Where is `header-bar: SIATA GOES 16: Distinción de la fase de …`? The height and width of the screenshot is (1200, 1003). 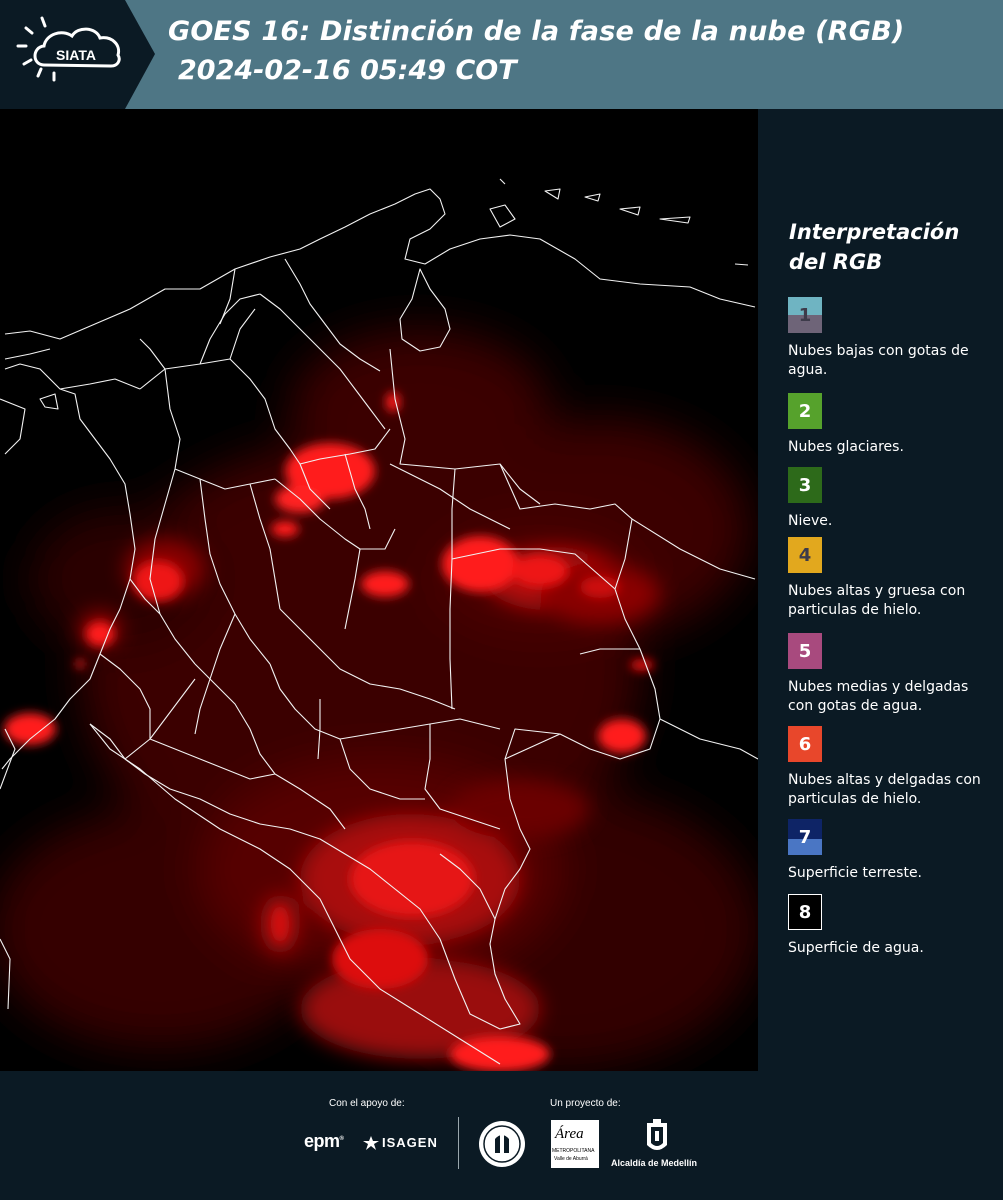 header-bar: SIATA GOES 16: Distinción de la fase de … is located at coordinates (501, 54).